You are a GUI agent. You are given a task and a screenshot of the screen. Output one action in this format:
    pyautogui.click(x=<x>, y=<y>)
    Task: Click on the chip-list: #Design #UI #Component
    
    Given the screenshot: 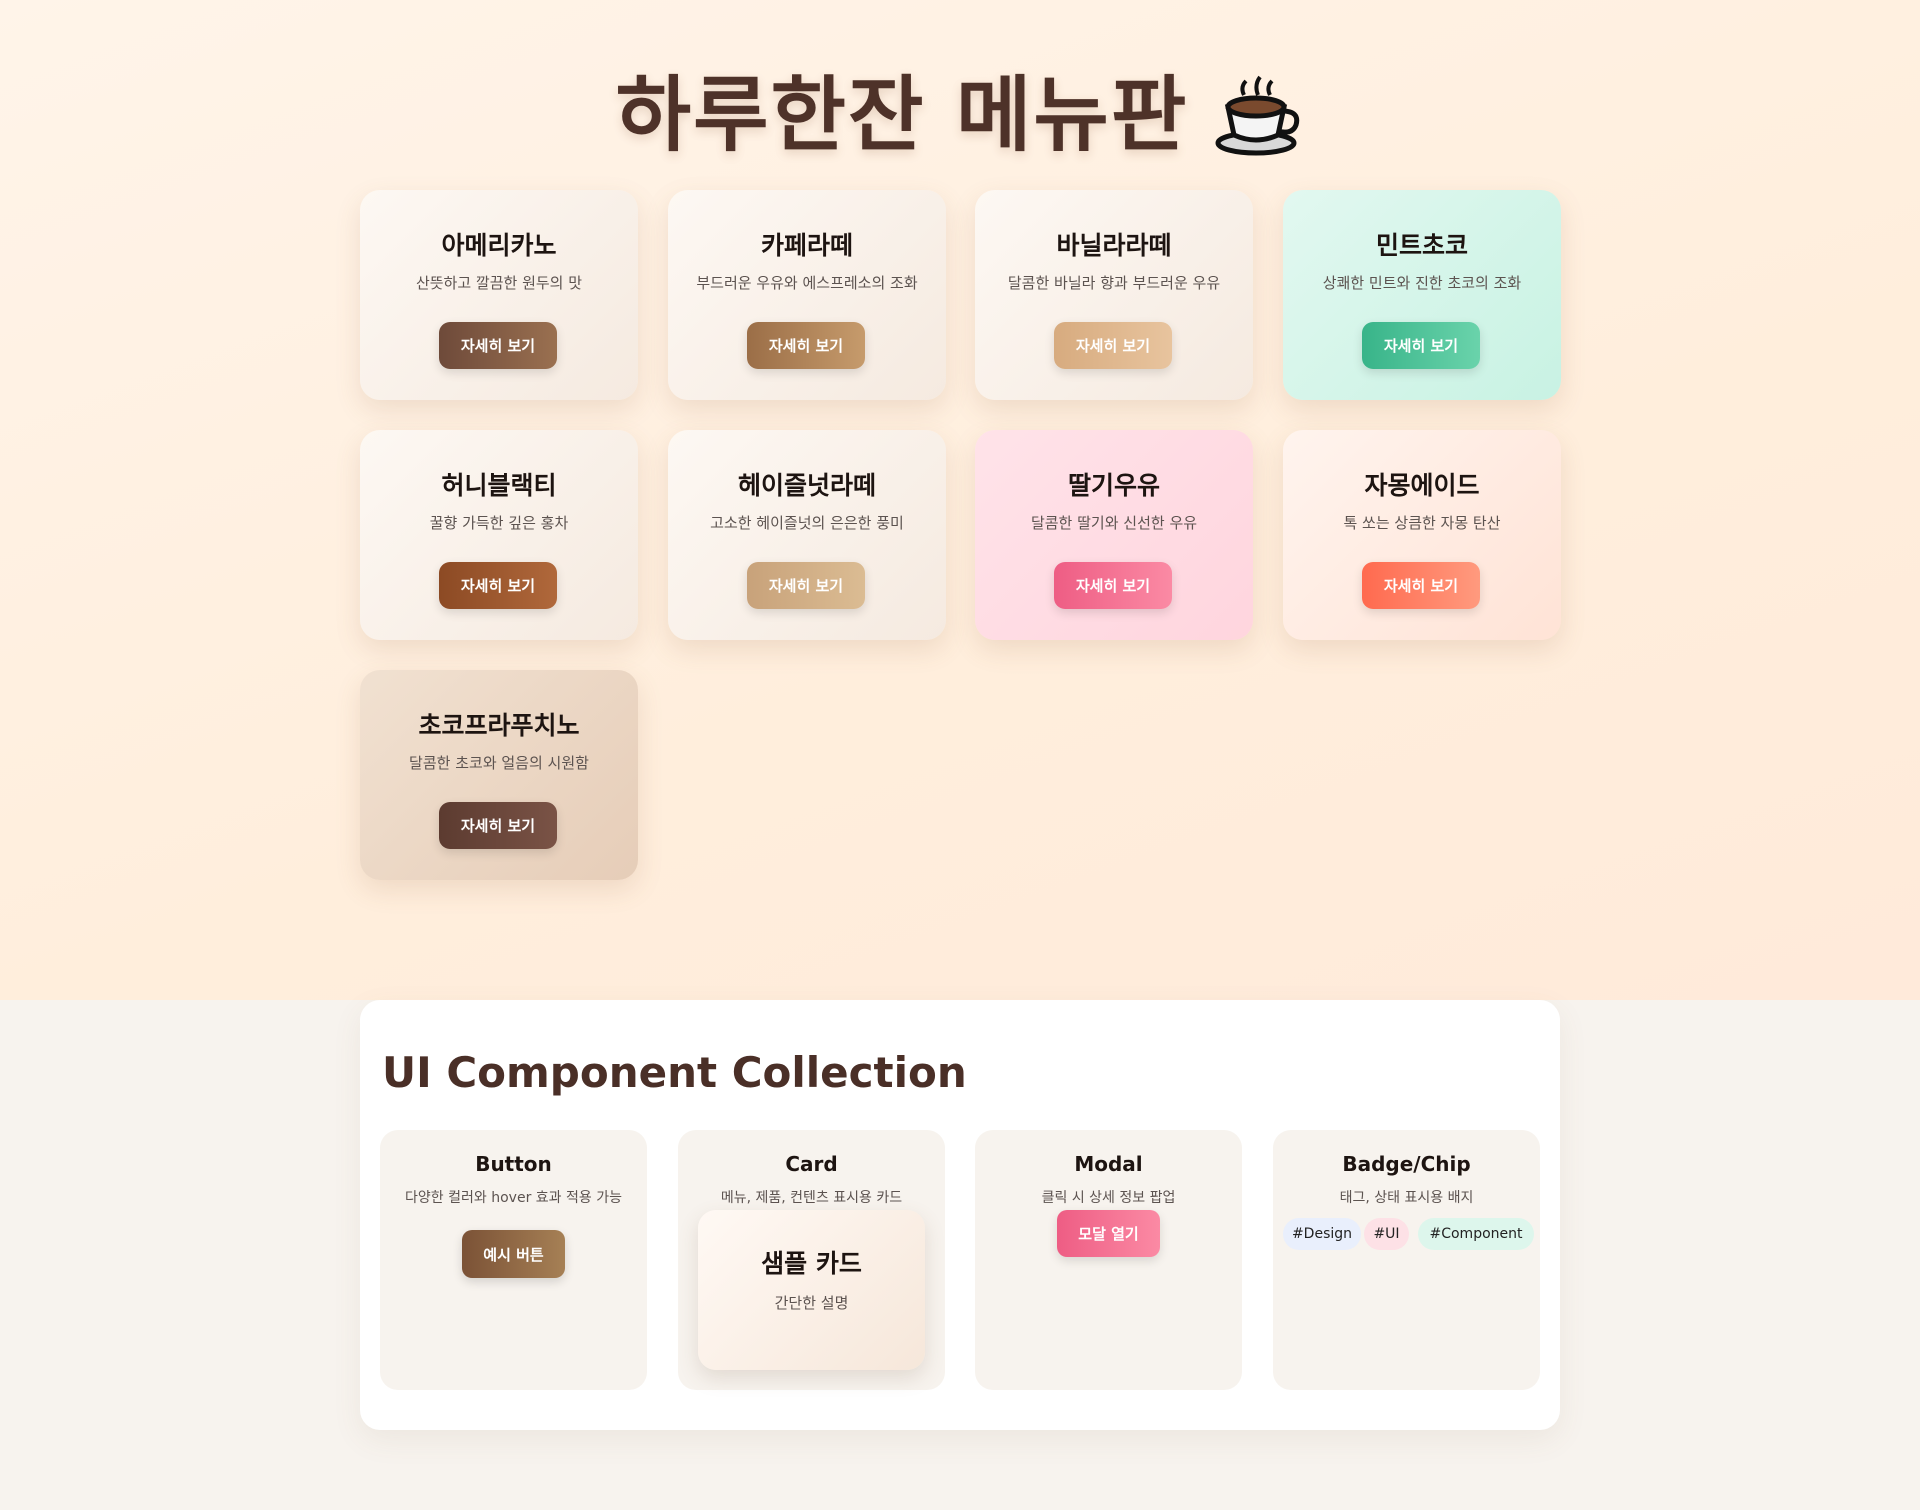 What is the action you would take?
    pyautogui.click(x=1406, y=1234)
    